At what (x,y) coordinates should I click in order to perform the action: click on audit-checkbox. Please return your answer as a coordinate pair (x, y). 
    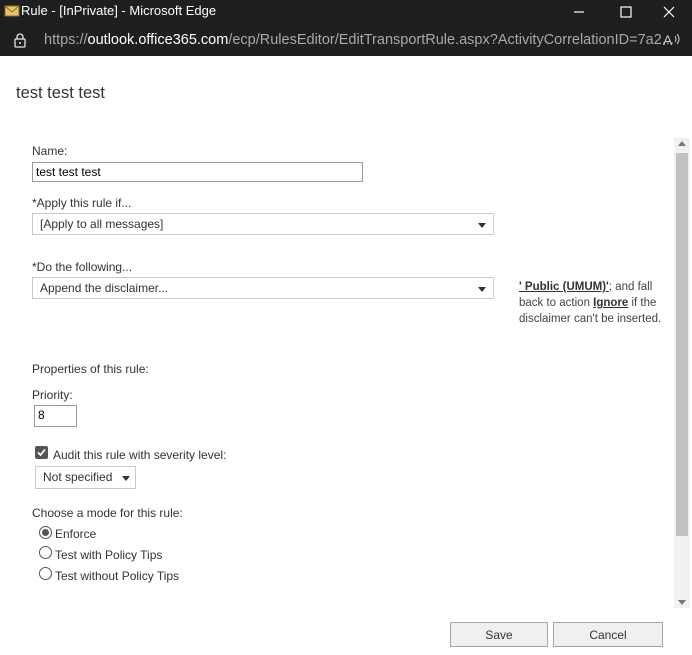
    Looking at the image, I should click on (41, 452).